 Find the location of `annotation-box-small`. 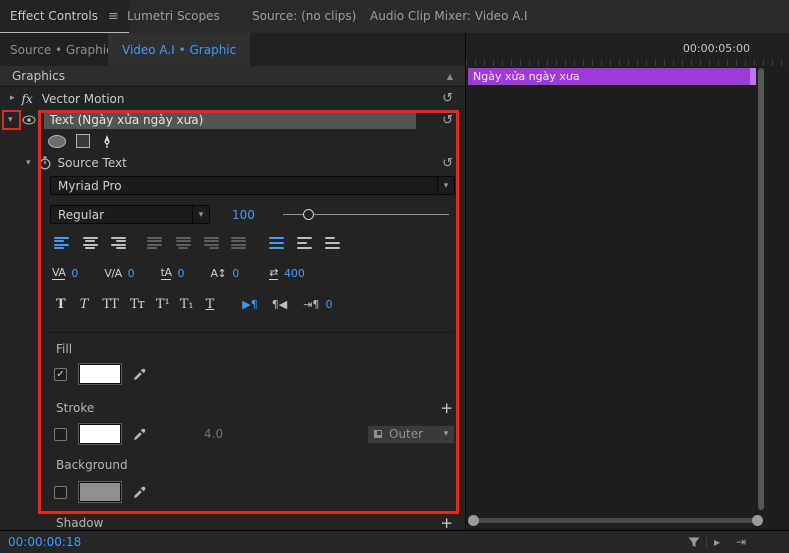

annotation-box-small is located at coordinates (11, 120).